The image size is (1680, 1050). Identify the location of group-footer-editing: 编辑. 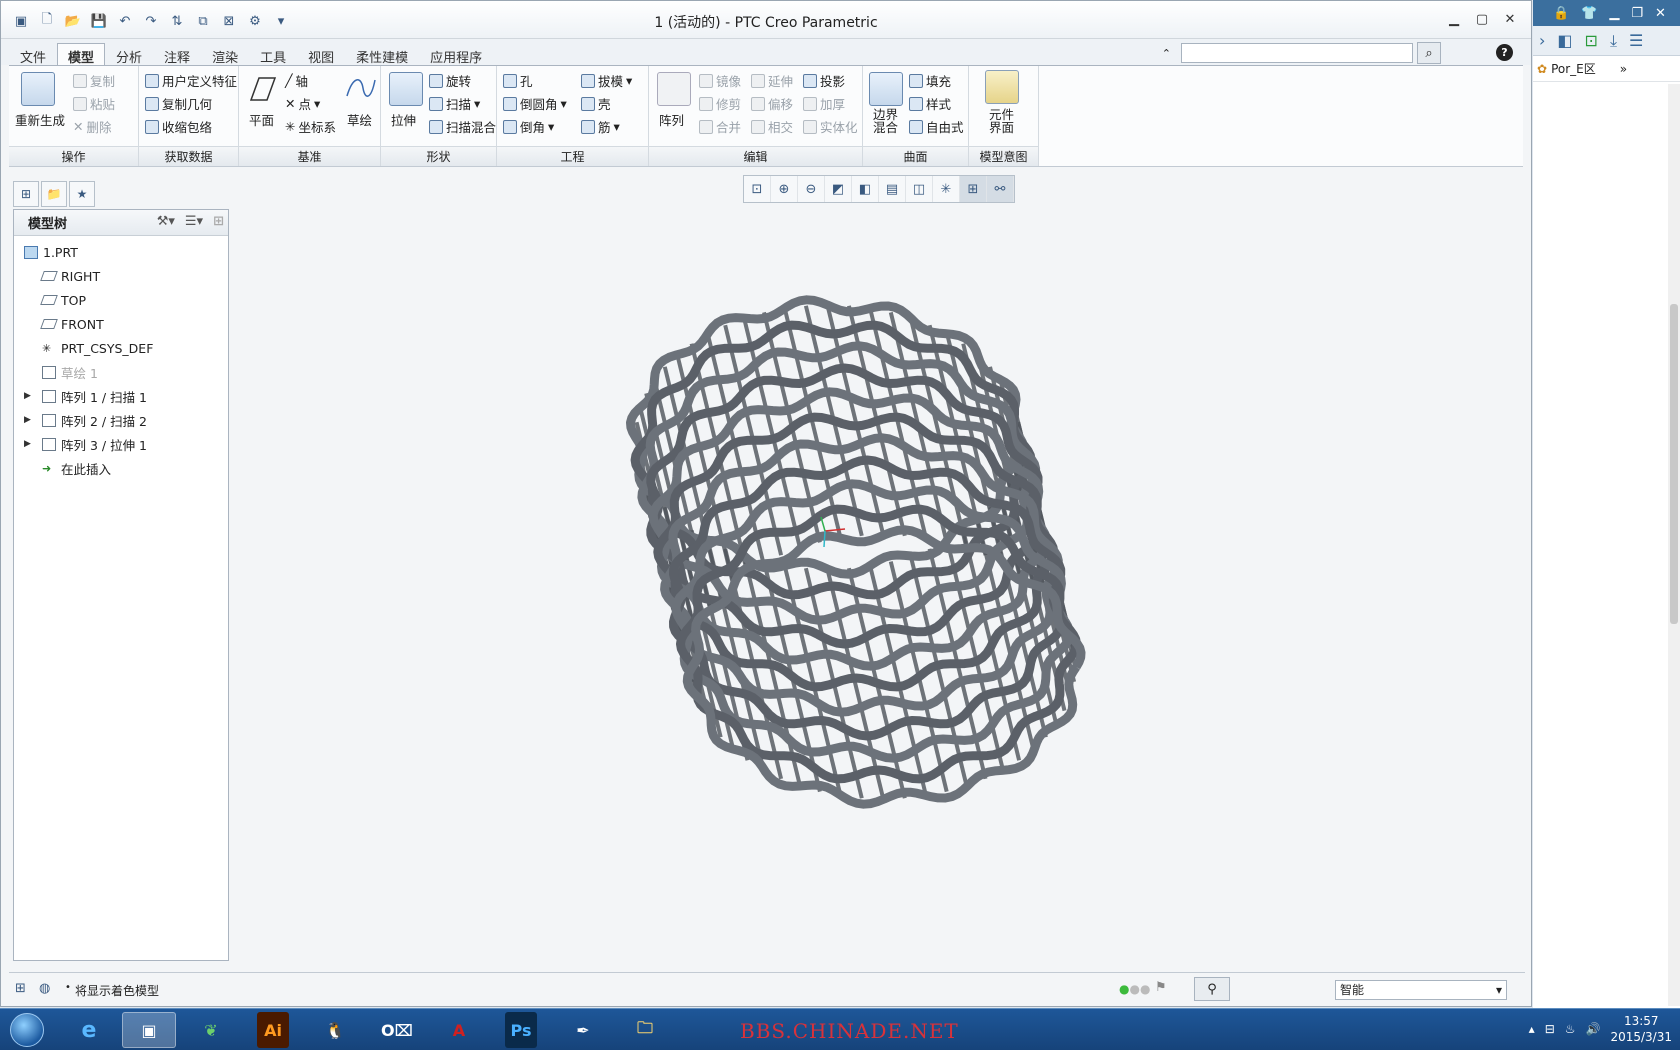
(755, 156).